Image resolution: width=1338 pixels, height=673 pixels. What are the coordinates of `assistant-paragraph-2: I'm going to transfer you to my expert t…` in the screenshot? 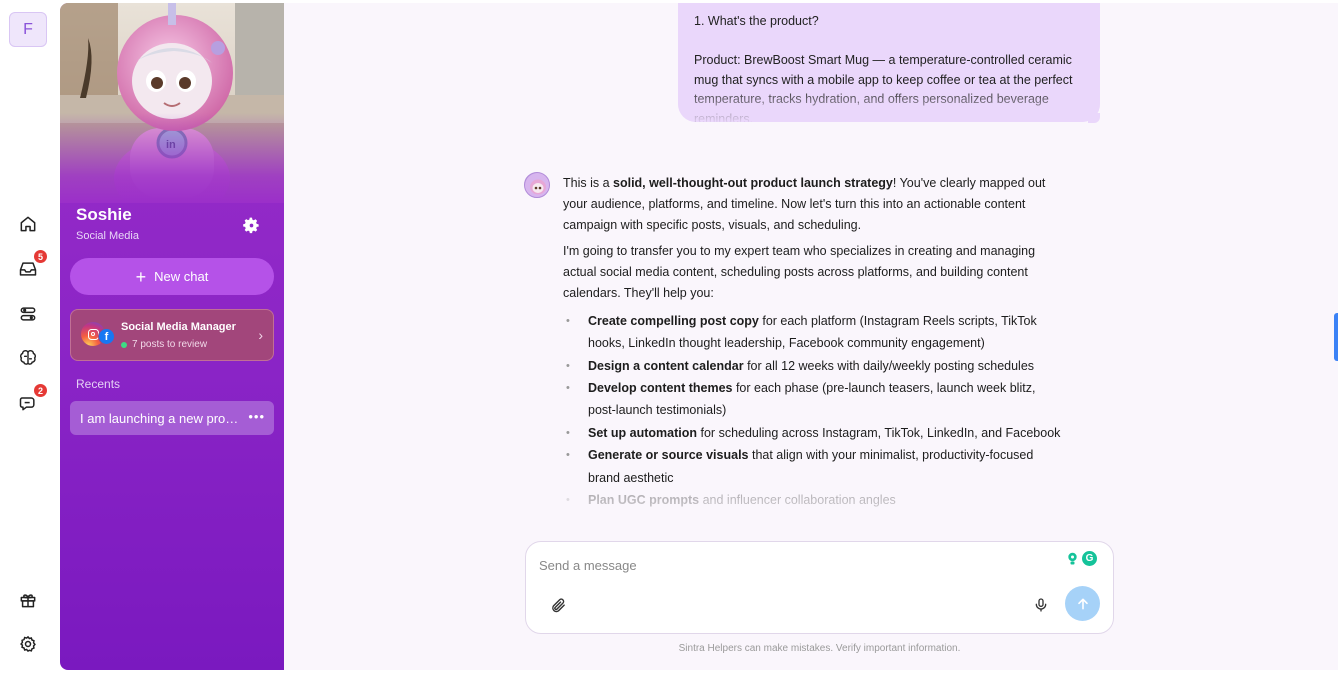 It's located at (799, 272).